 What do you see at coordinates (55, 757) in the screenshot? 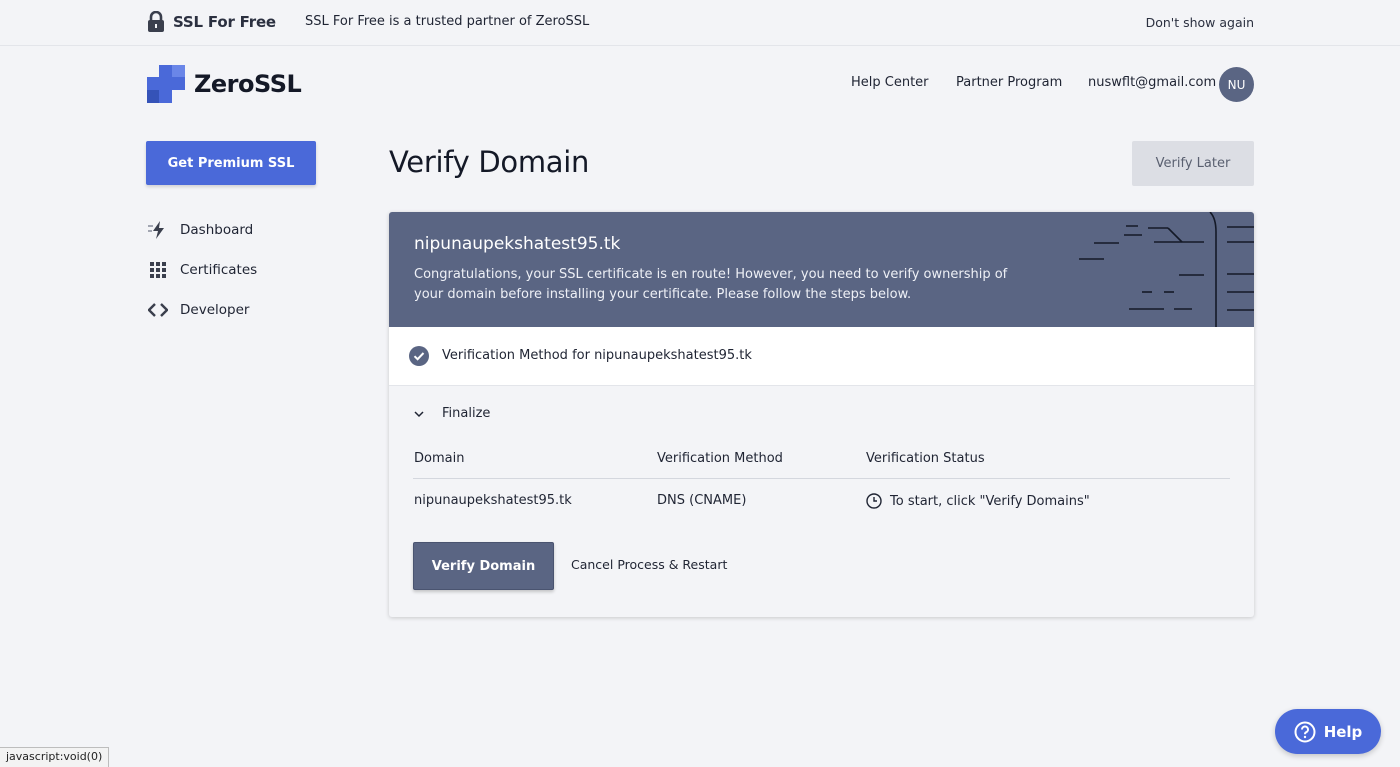
I see `status-bar-url: javascript:void(0)` at bounding box center [55, 757].